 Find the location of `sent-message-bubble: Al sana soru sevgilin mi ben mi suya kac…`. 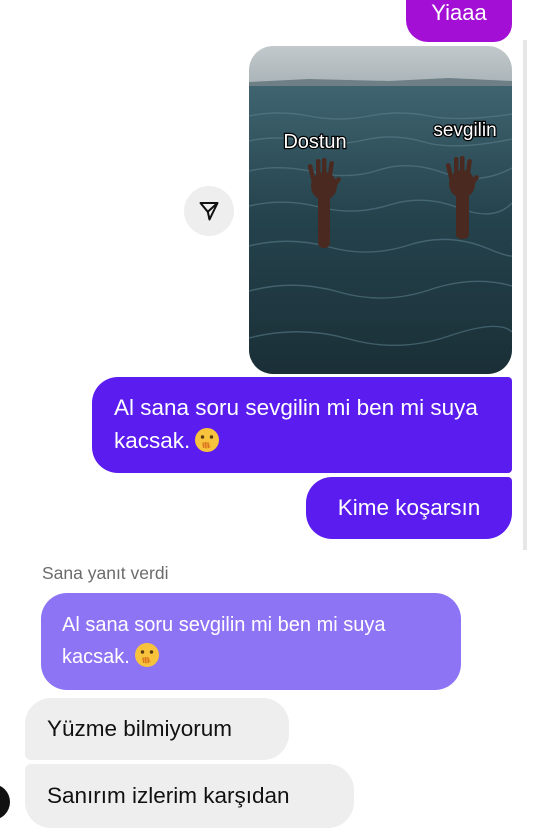

sent-message-bubble: Al sana soru sevgilin mi ben mi suya kac… is located at coordinates (302, 425).